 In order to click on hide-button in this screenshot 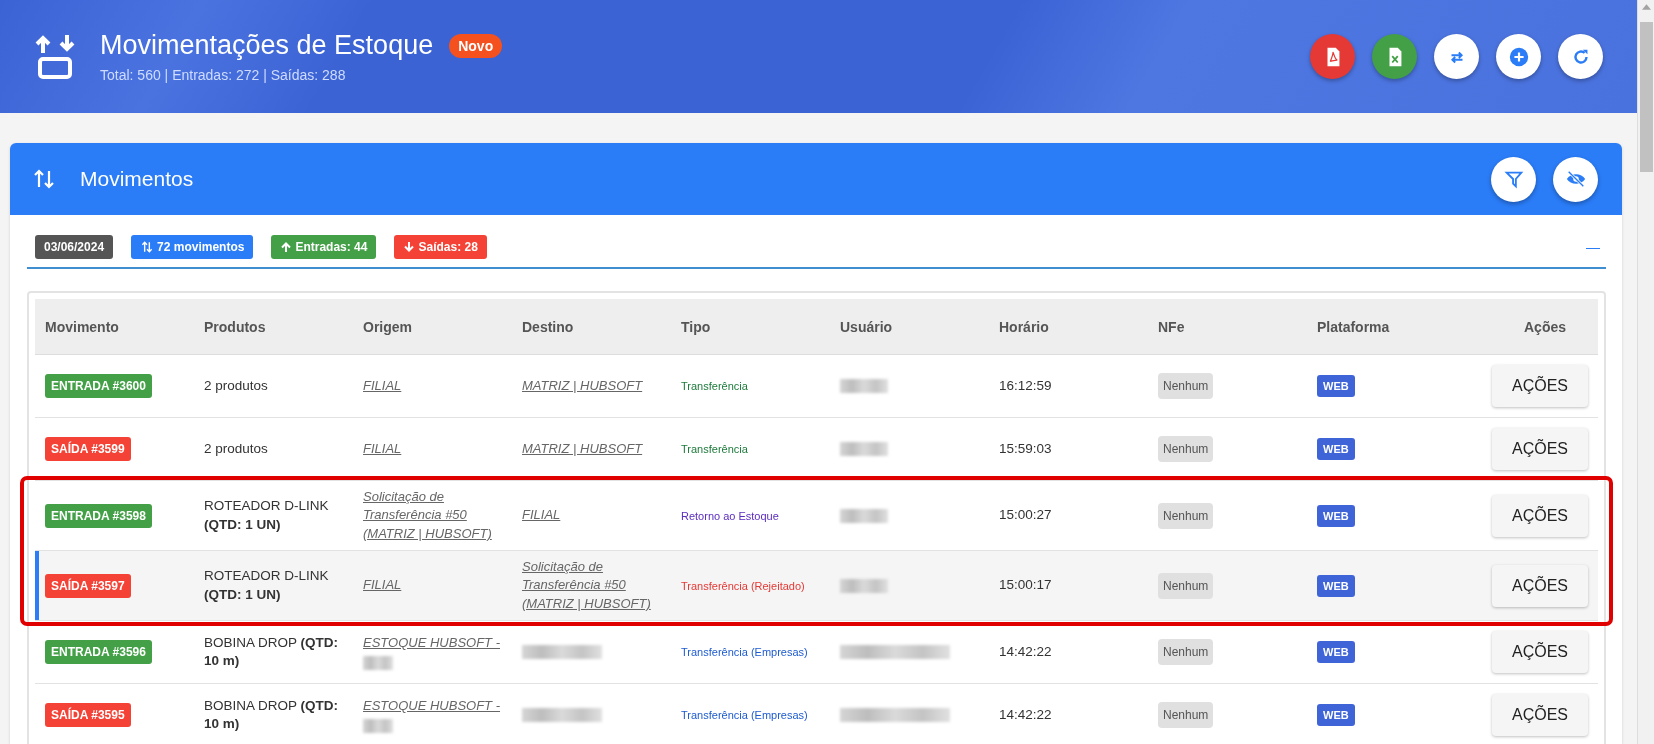, I will do `click(1575, 179)`.